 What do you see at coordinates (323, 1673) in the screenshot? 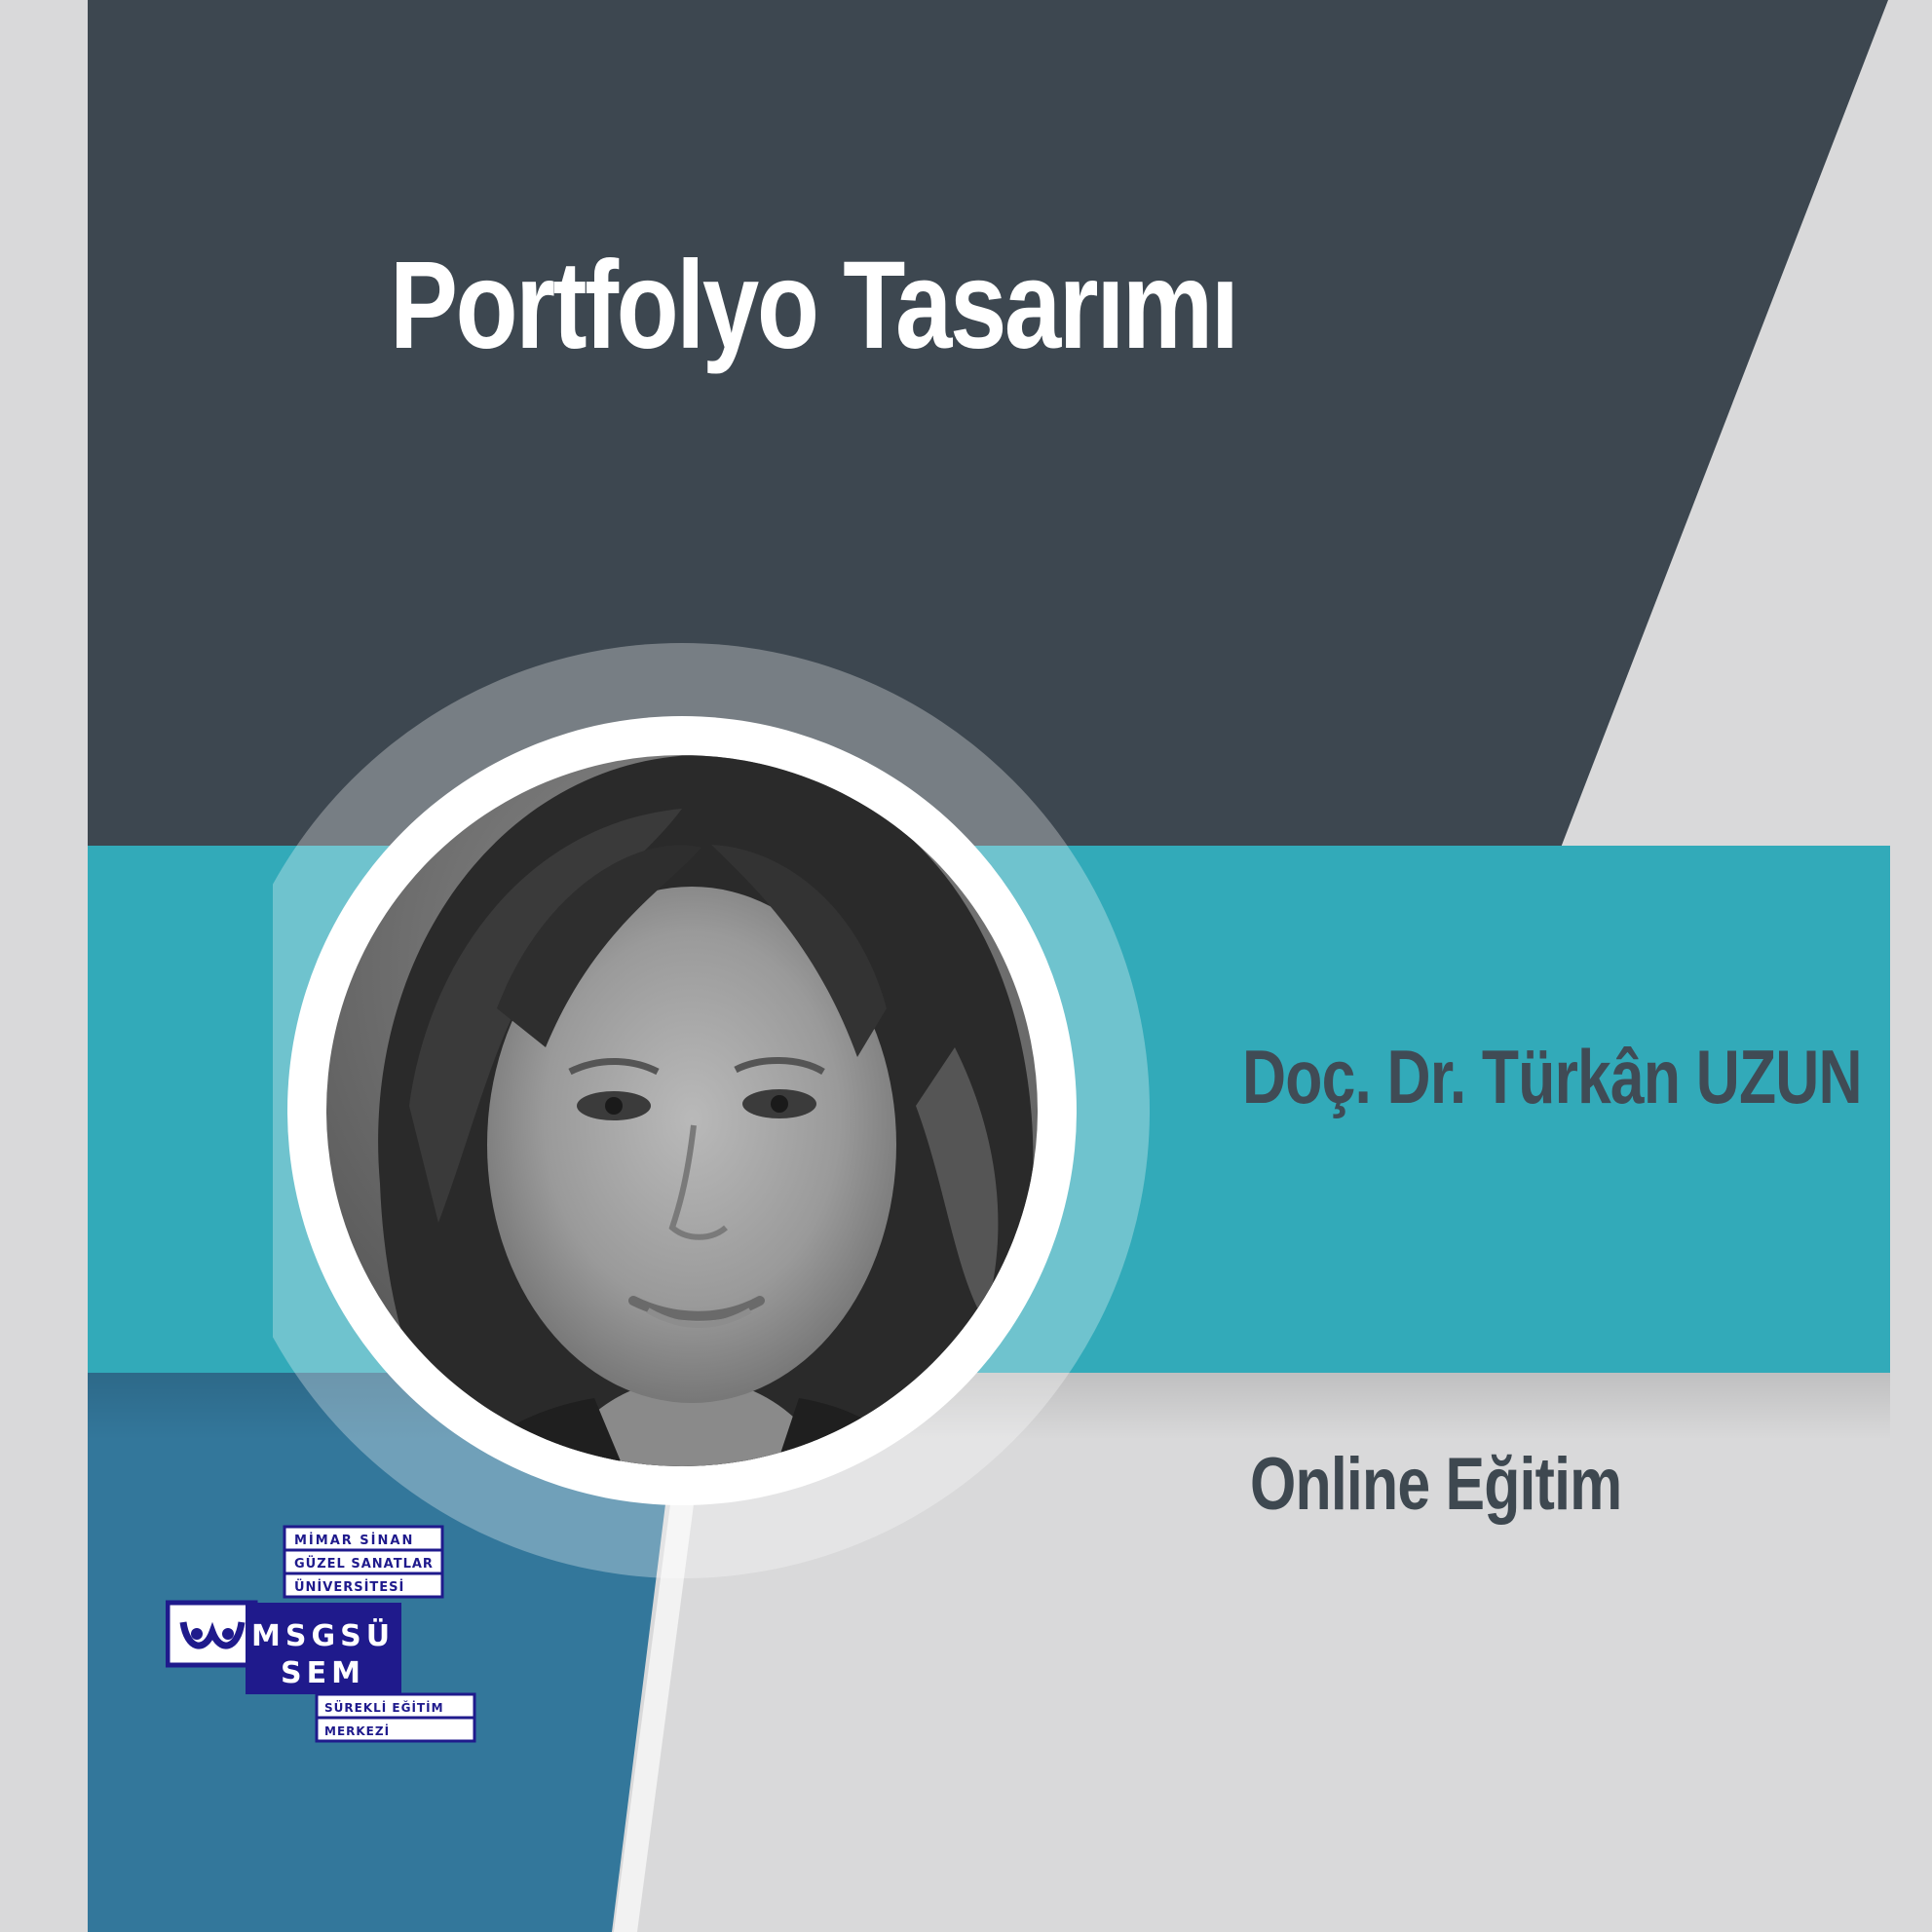
I see `logo-mark-2: SEM` at bounding box center [323, 1673].